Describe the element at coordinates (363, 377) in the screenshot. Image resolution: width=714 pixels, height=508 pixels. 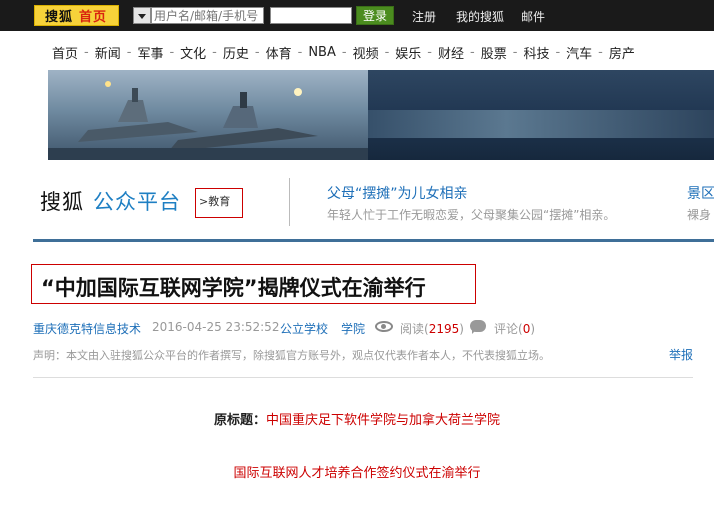
I see `content-divider` at that location.